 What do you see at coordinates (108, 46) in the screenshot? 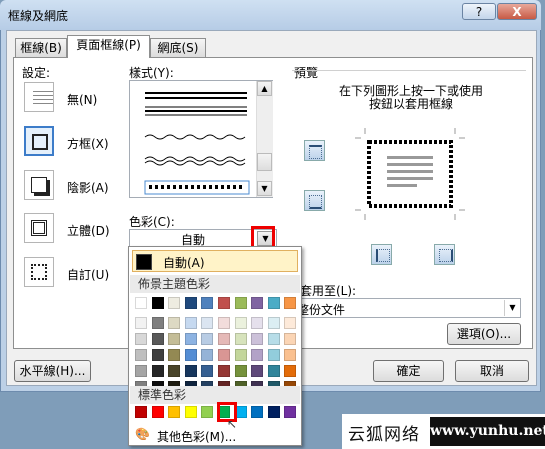
I see `tab-page-border: 頁面框線(P)` at bounding box center [108, 46].